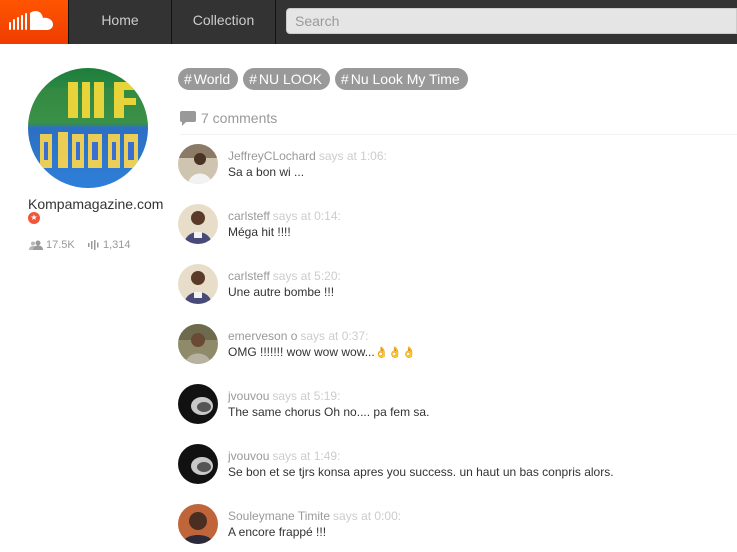 This screenshot has width=737, height=552. Describe the element at coordinates (88, 128) in the screenshot. I see `artist-avatar` at that location.